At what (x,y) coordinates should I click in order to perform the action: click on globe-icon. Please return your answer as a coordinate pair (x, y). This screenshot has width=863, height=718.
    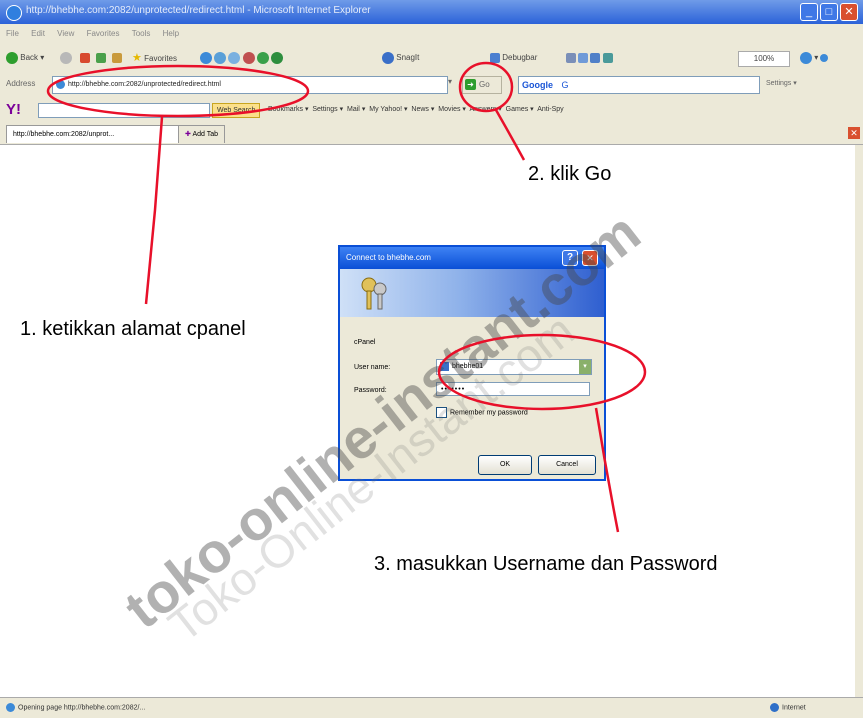
    Looking at the image, I should click on (806, 57).